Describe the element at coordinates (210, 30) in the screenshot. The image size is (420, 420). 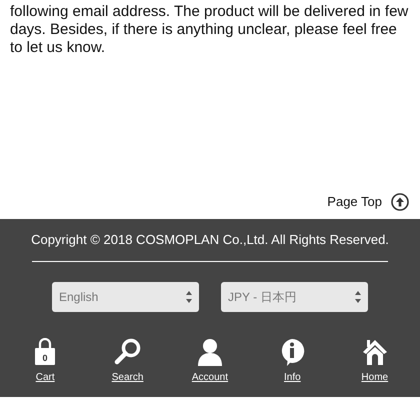
I see `message-text: following email address. The product will be delivered in few days. Besides, if there is anything unclear, please feel free to let us know.` at that location.